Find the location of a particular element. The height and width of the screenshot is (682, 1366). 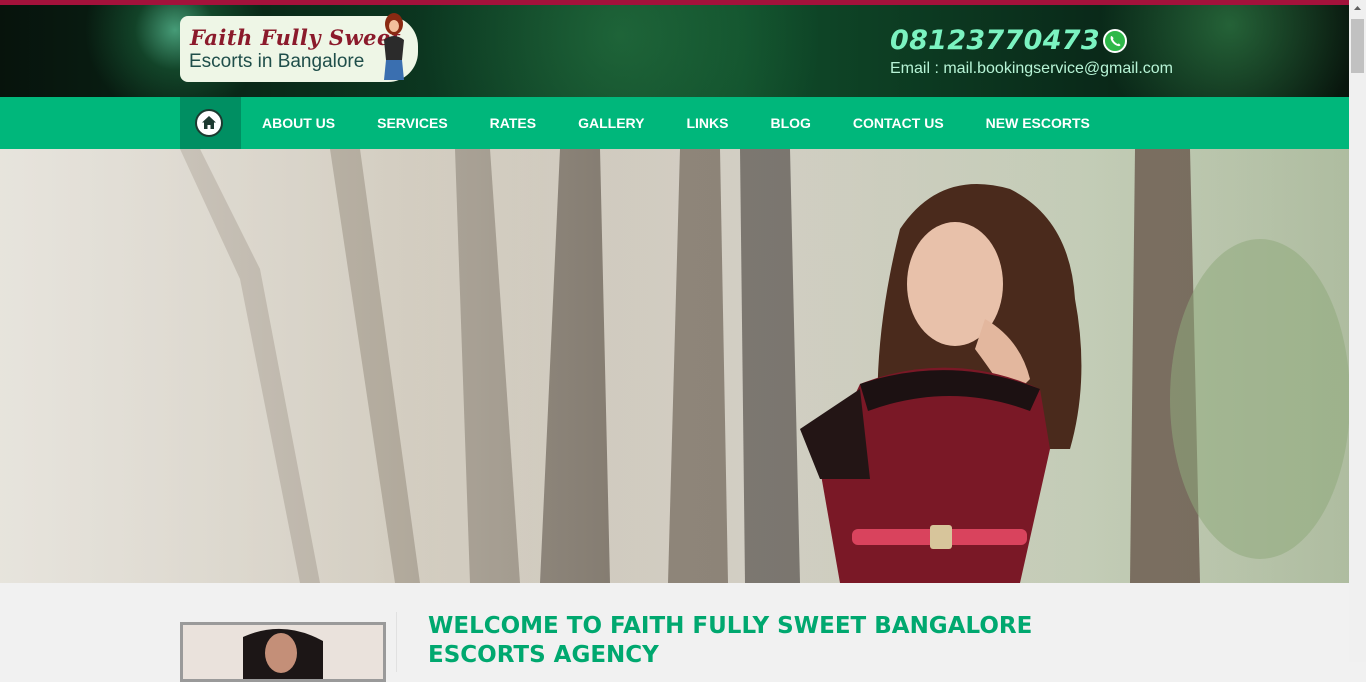

profile-photo is located at coordinates (283, 652).